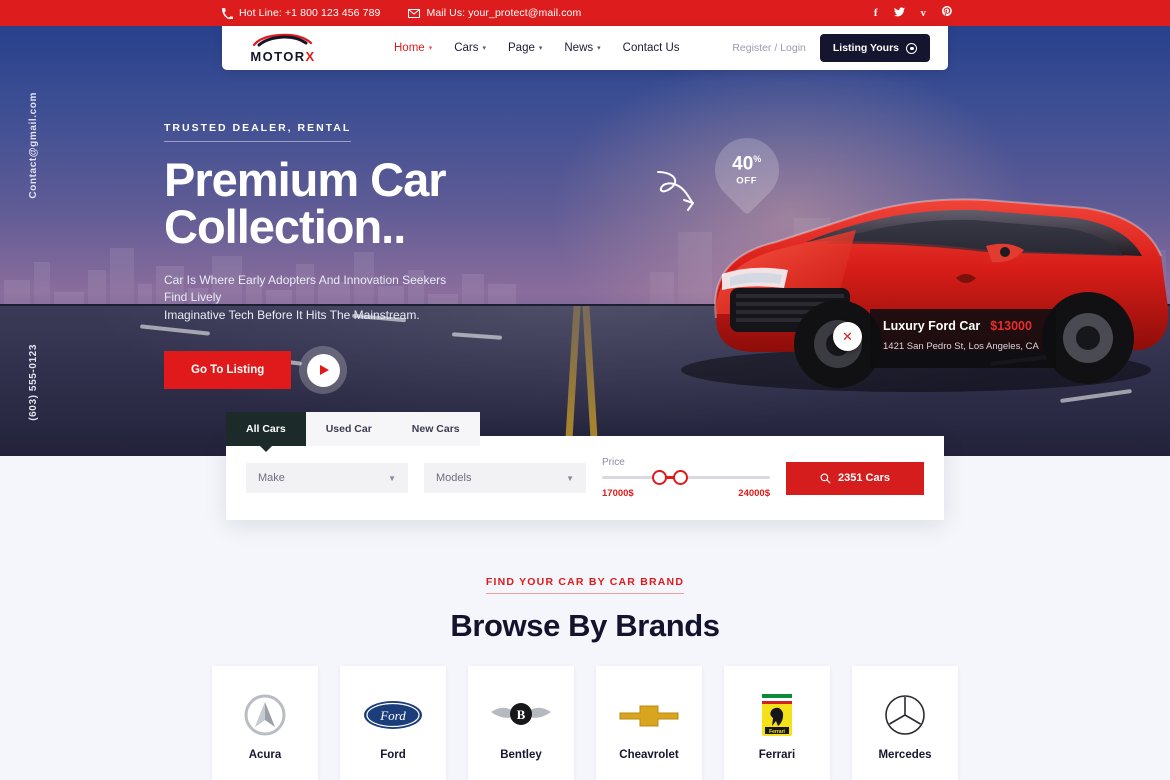 The image size is (1170, 780). Describe the element at coordinates (961, 346) in the screenshot. I see `car-address: 1421 San Pedro St, Los Angeles, CA` at that location.